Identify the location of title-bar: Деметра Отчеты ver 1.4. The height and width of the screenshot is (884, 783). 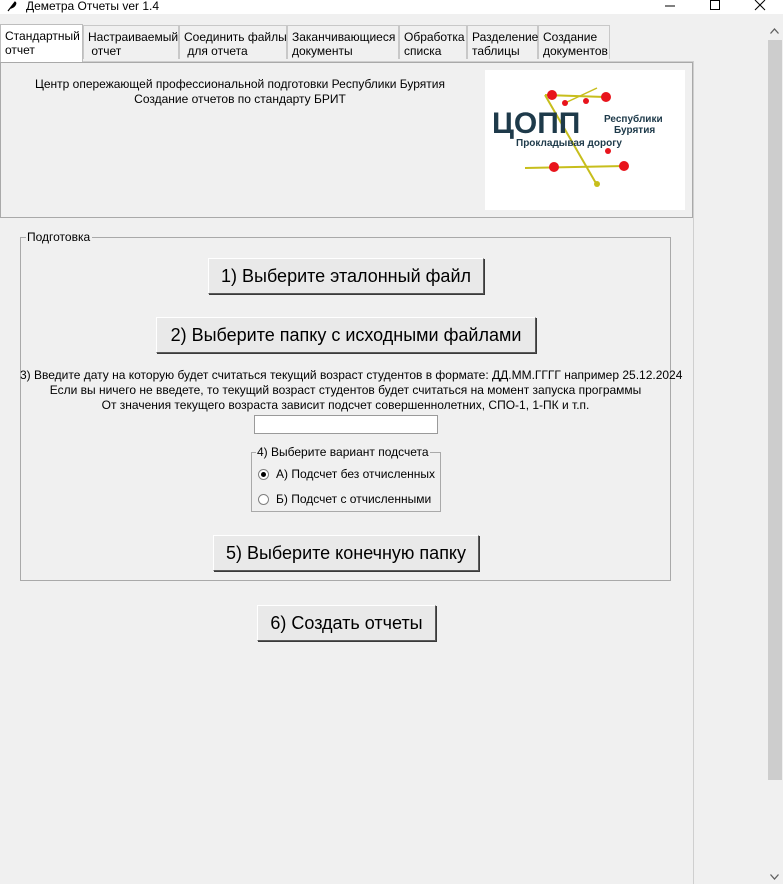
(391, 7).